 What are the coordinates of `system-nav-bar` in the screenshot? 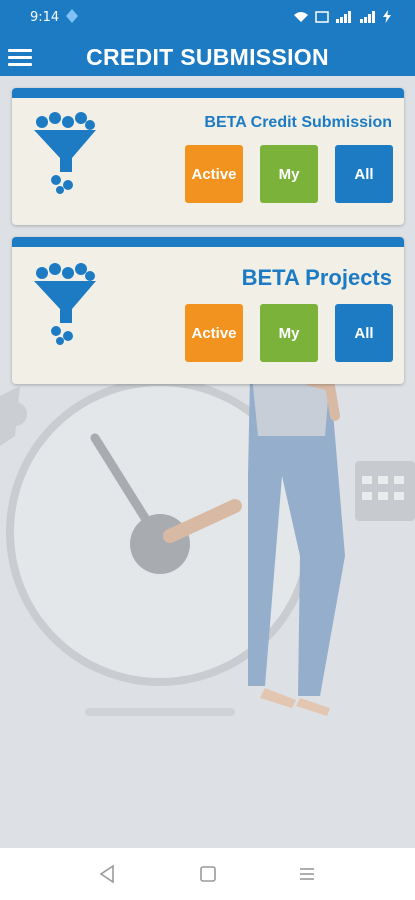 It's located at (207, 874).